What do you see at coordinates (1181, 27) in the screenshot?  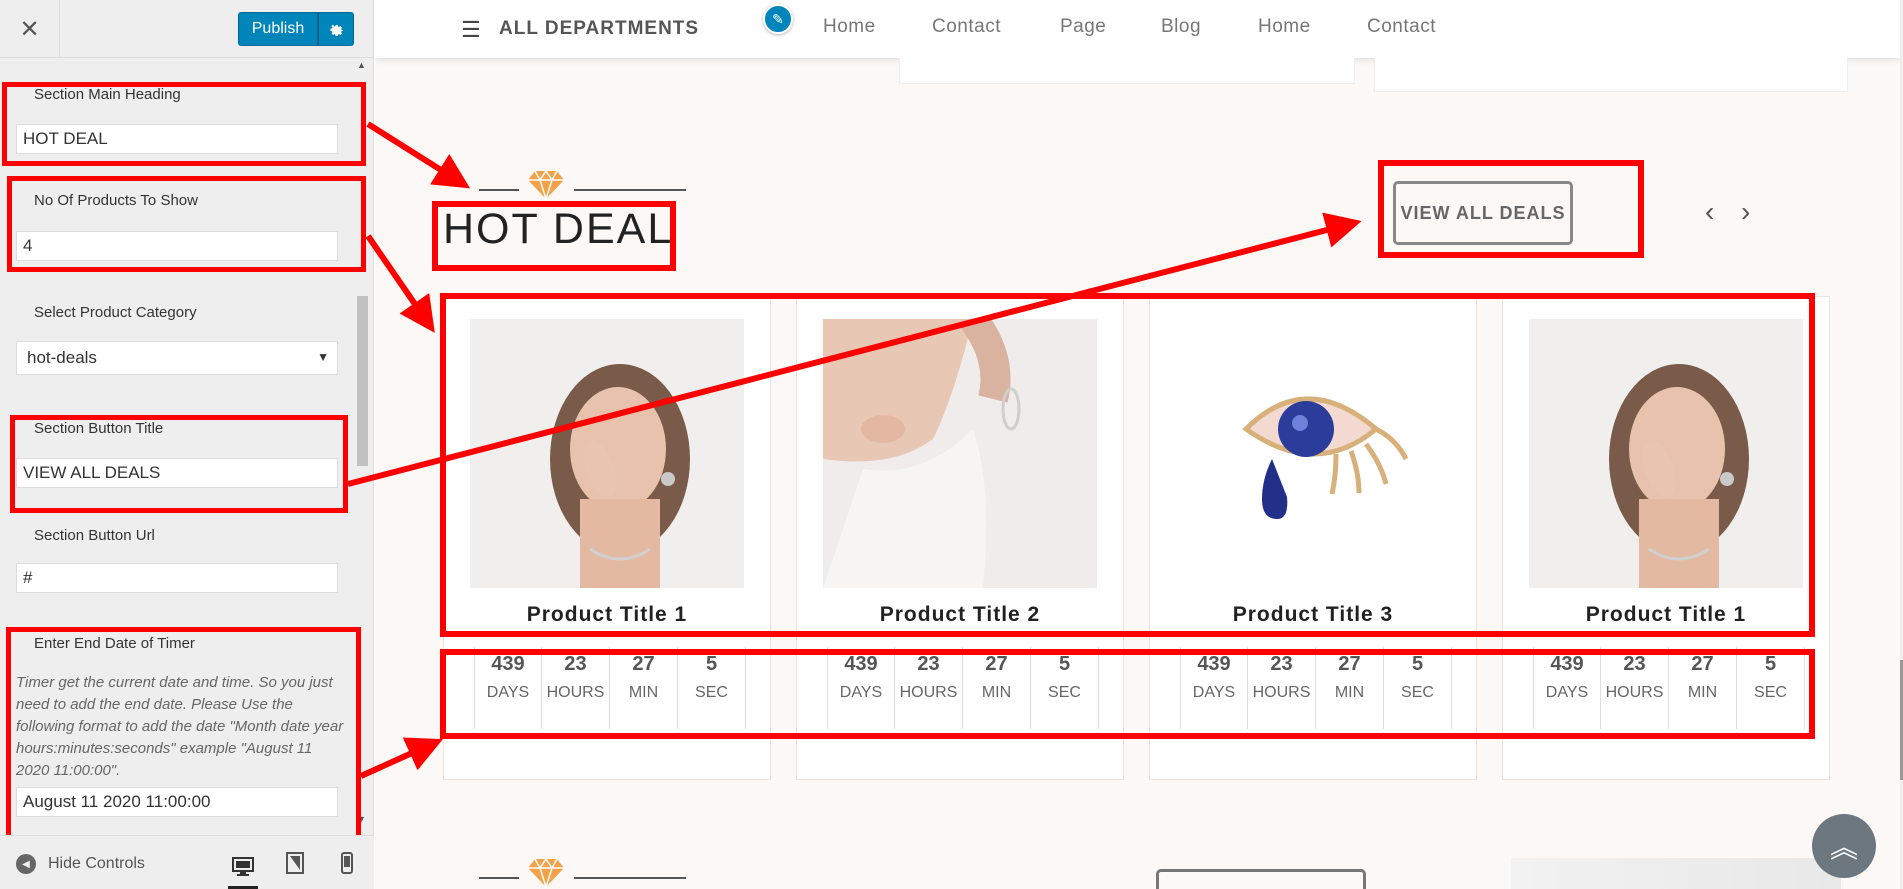 I see `nav-blog: Blog` at bounding box center [1181, 27].